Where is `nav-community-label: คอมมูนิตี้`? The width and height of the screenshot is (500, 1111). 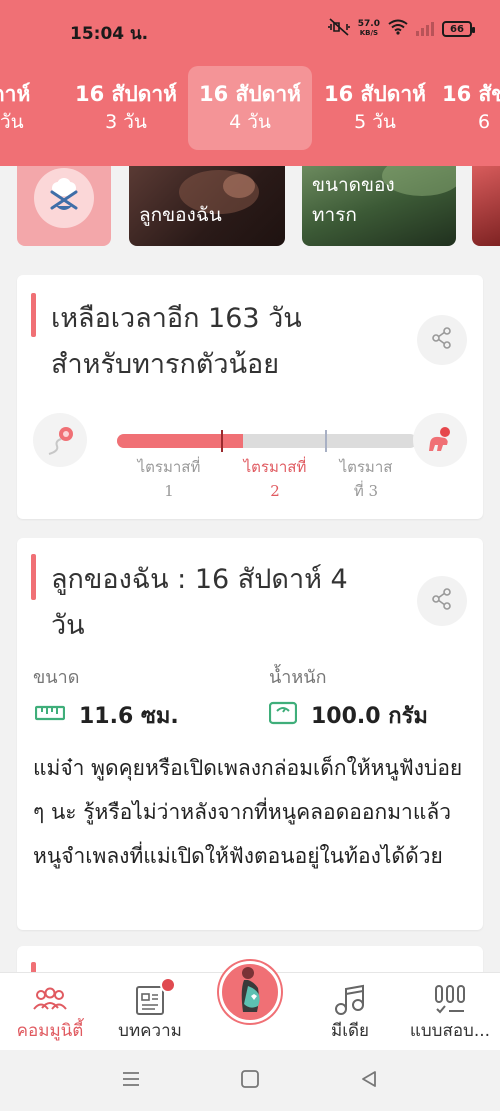 nav-community-label: คอมมูนิตี้ is located at coordinates (50, 1031).